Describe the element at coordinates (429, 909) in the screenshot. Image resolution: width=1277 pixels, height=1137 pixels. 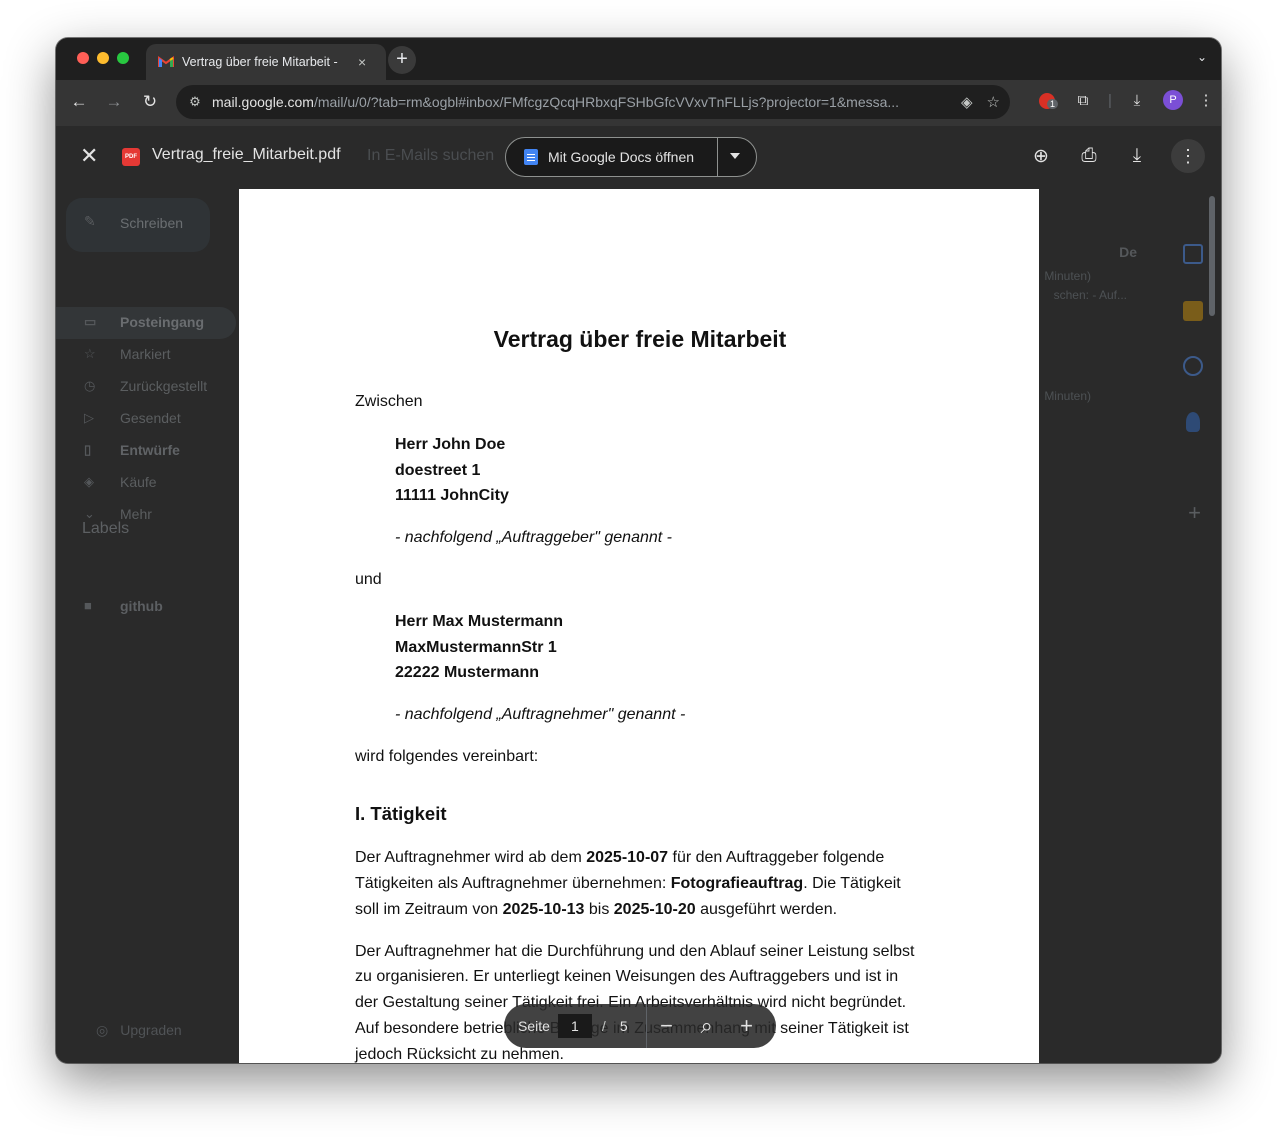
I see `text-run: soll im Zeitraum von` at that location.